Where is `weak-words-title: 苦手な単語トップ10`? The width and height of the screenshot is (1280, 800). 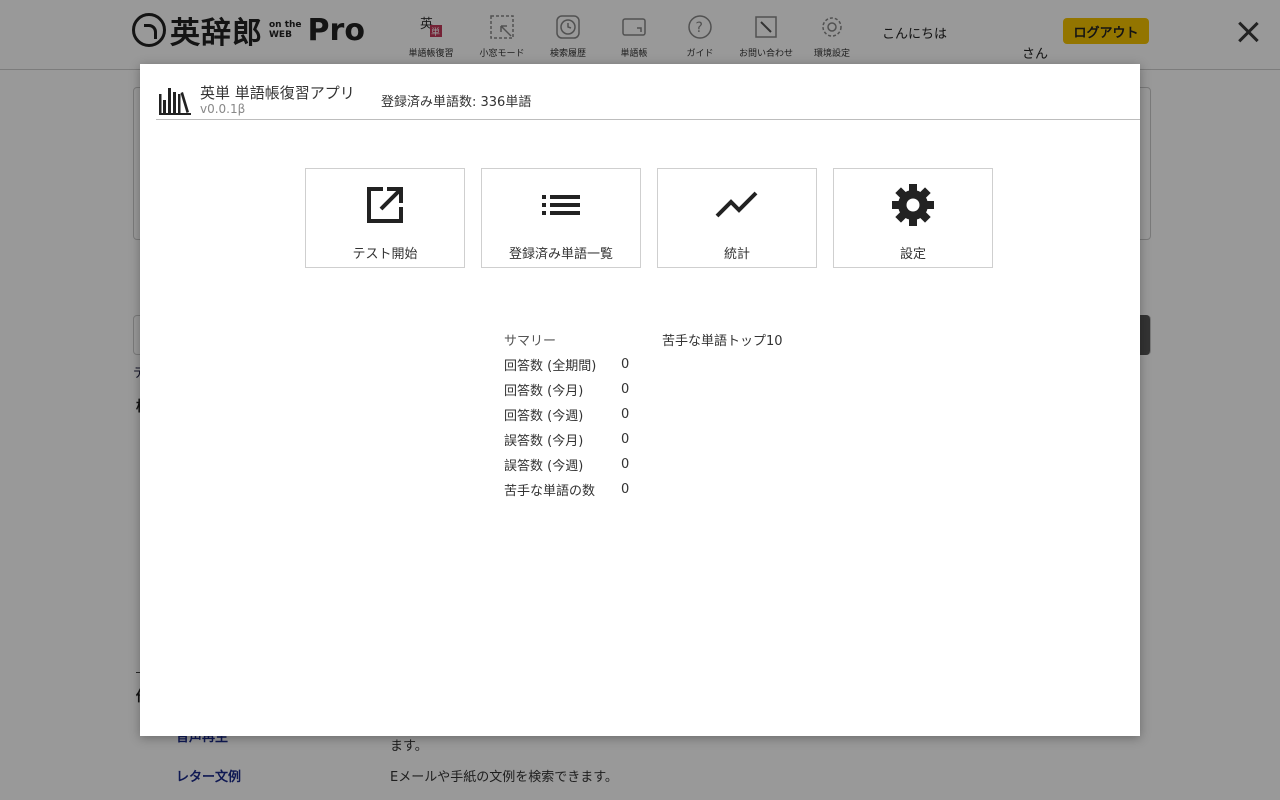 weak-words-title: 苦手な単語トップ10 is located at coordinates (722, 341).